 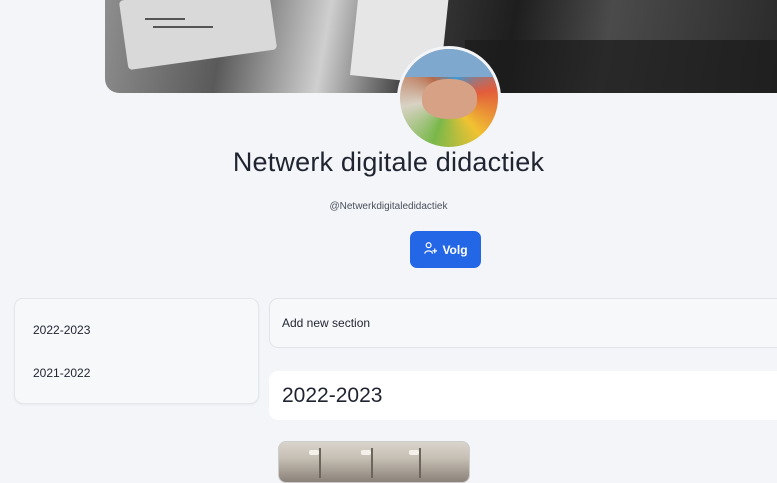 What do you see at coordinates (61, 373) in the screenshot?
I see `sidebar-item-2021-2022: 2021-2022` at bounding box center [61, 373].